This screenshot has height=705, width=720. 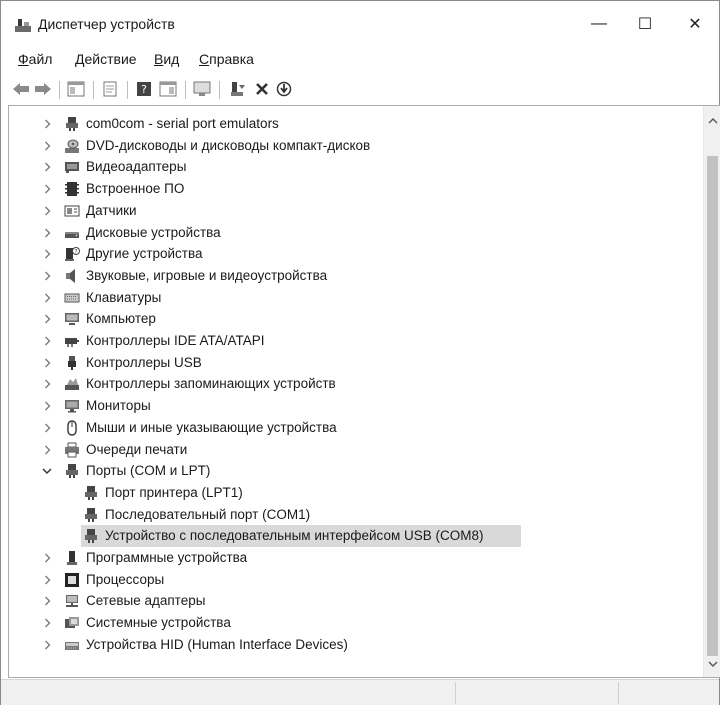 What do you see at coordinates (356, 428) in the screenshot?
I see `tree-category-item: Мыши и иные указывающие устройства` at bounding box center [356, 428].